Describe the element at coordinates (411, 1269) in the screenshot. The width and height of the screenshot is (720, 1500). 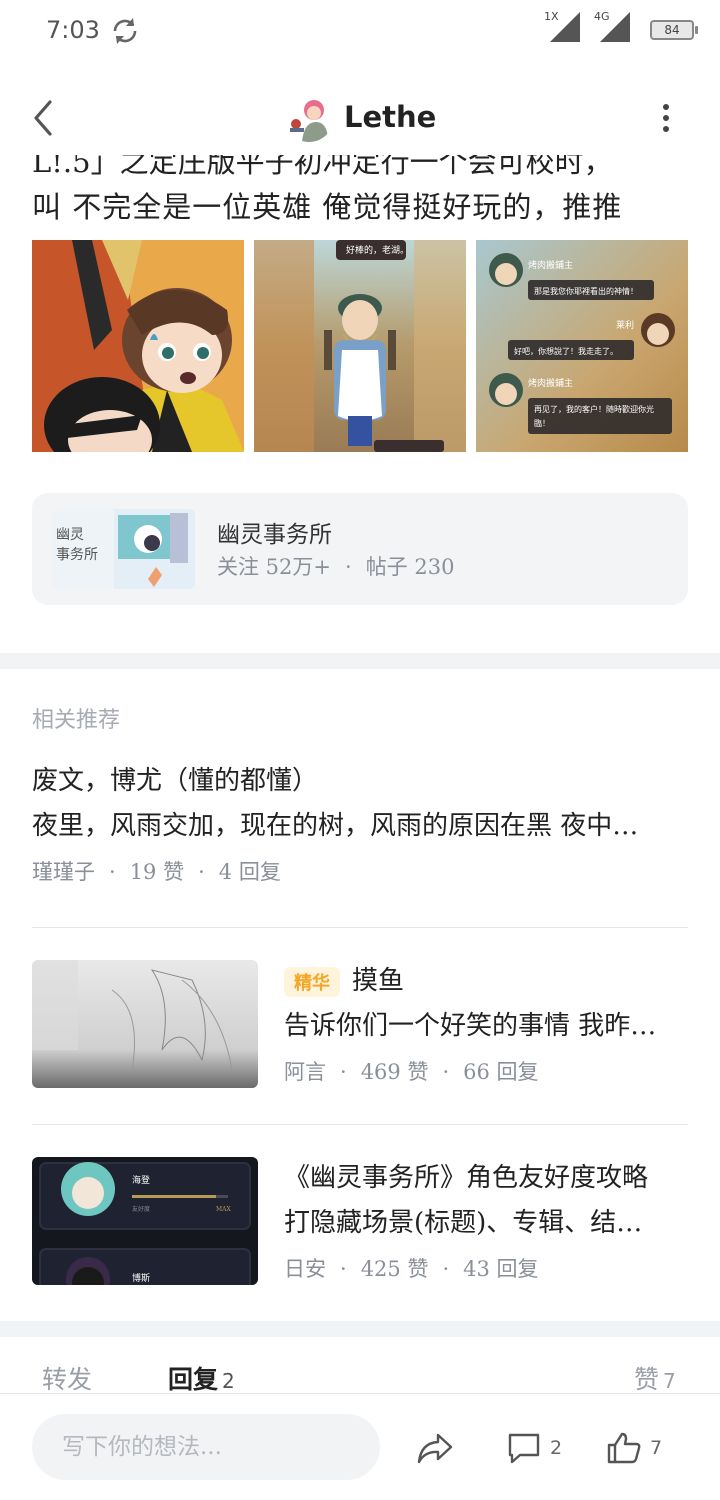
I see `related-item-meta: 日安 · 425 赞 · 43 回复` at that location.